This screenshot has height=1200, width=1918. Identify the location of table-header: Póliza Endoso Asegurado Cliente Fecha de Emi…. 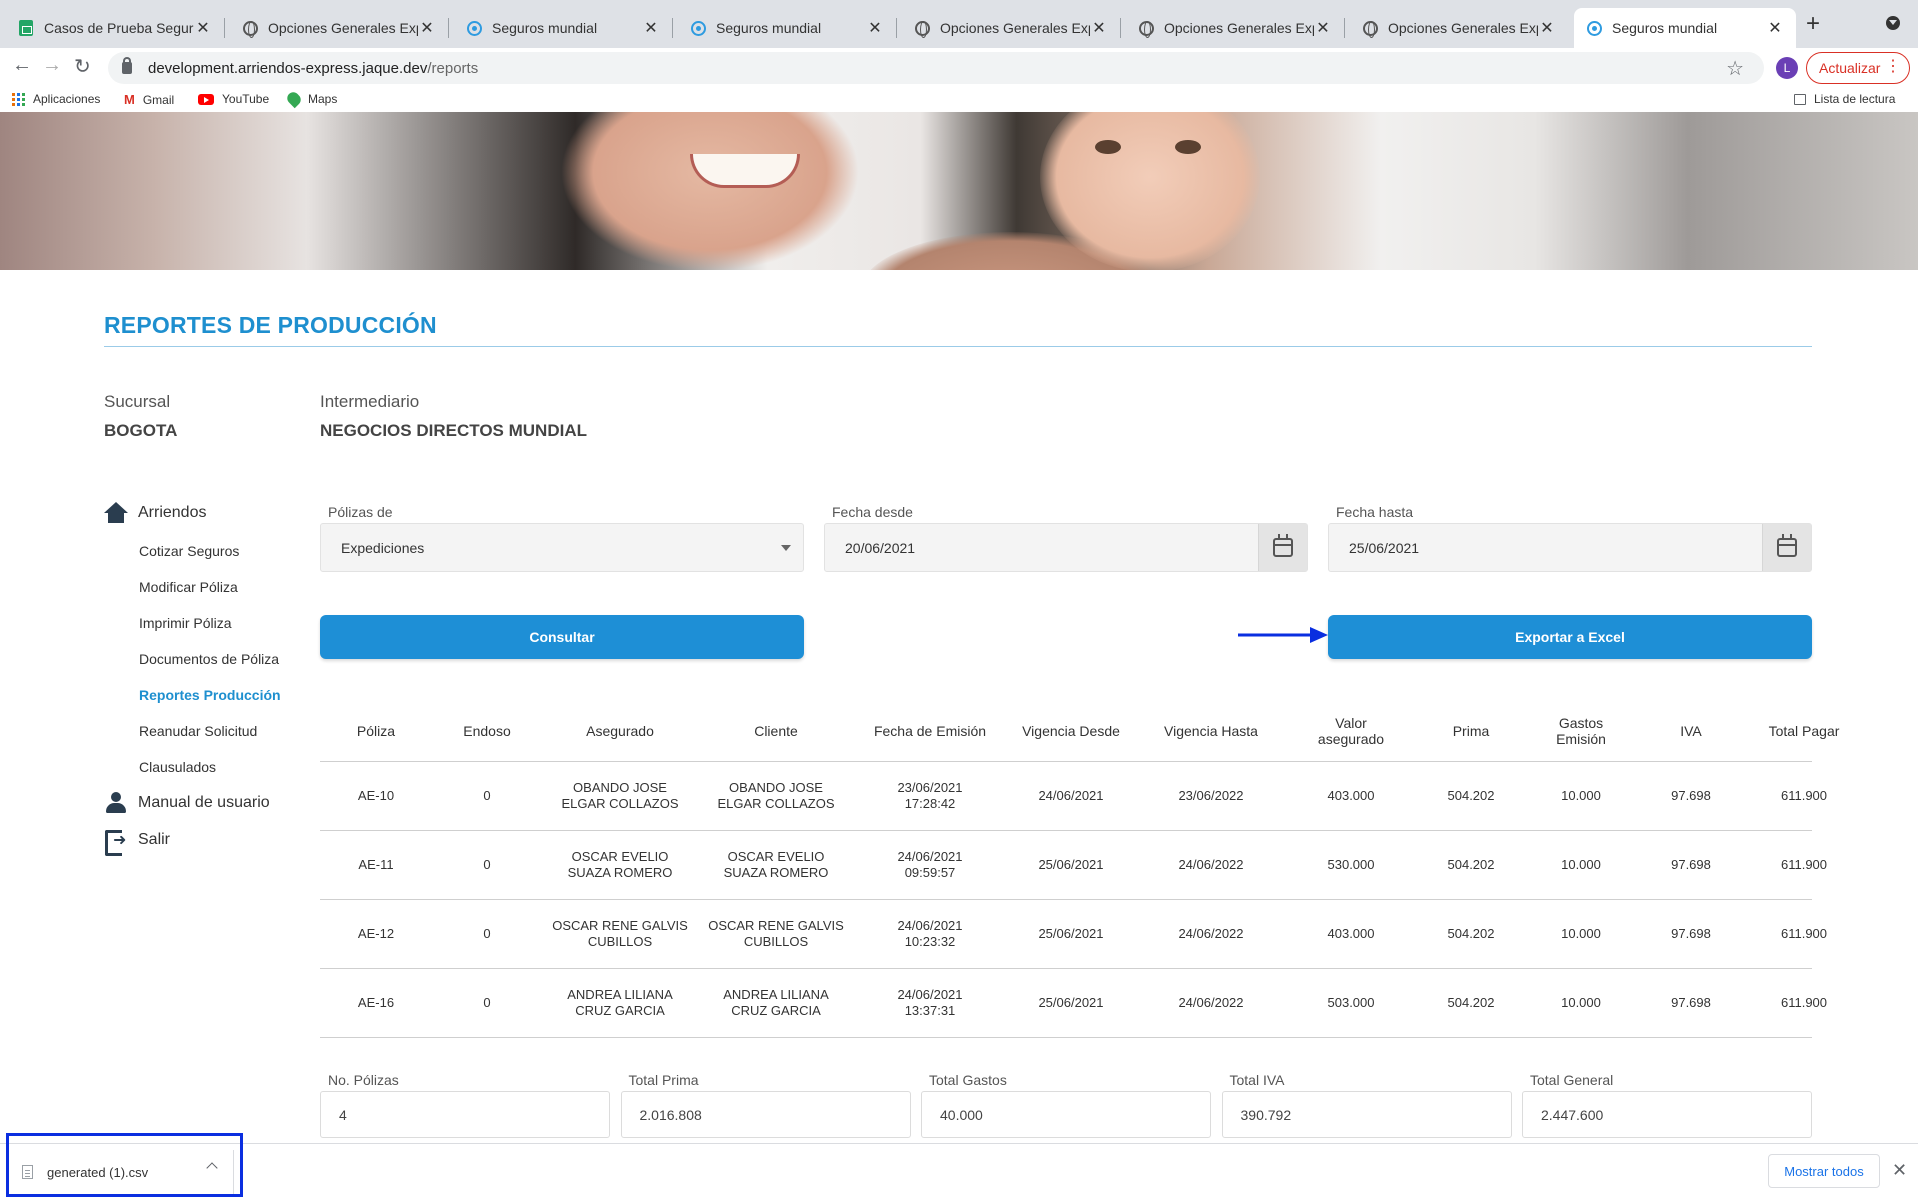
(1079, 731).